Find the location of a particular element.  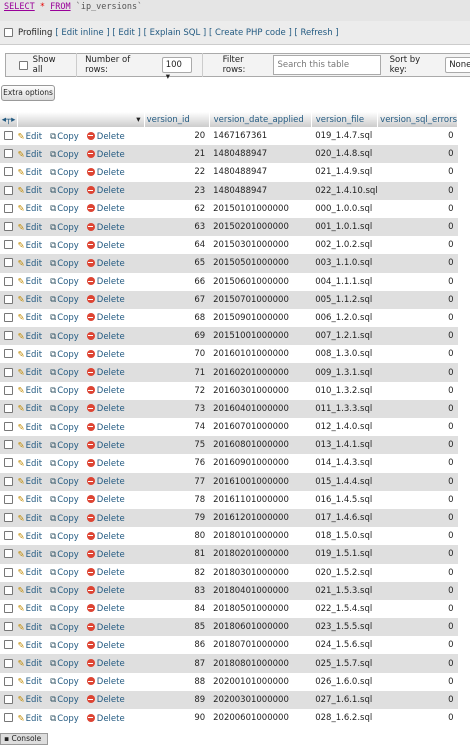

cell-version-date-applied: 20150601000000 is located at coordinates (260, 281).